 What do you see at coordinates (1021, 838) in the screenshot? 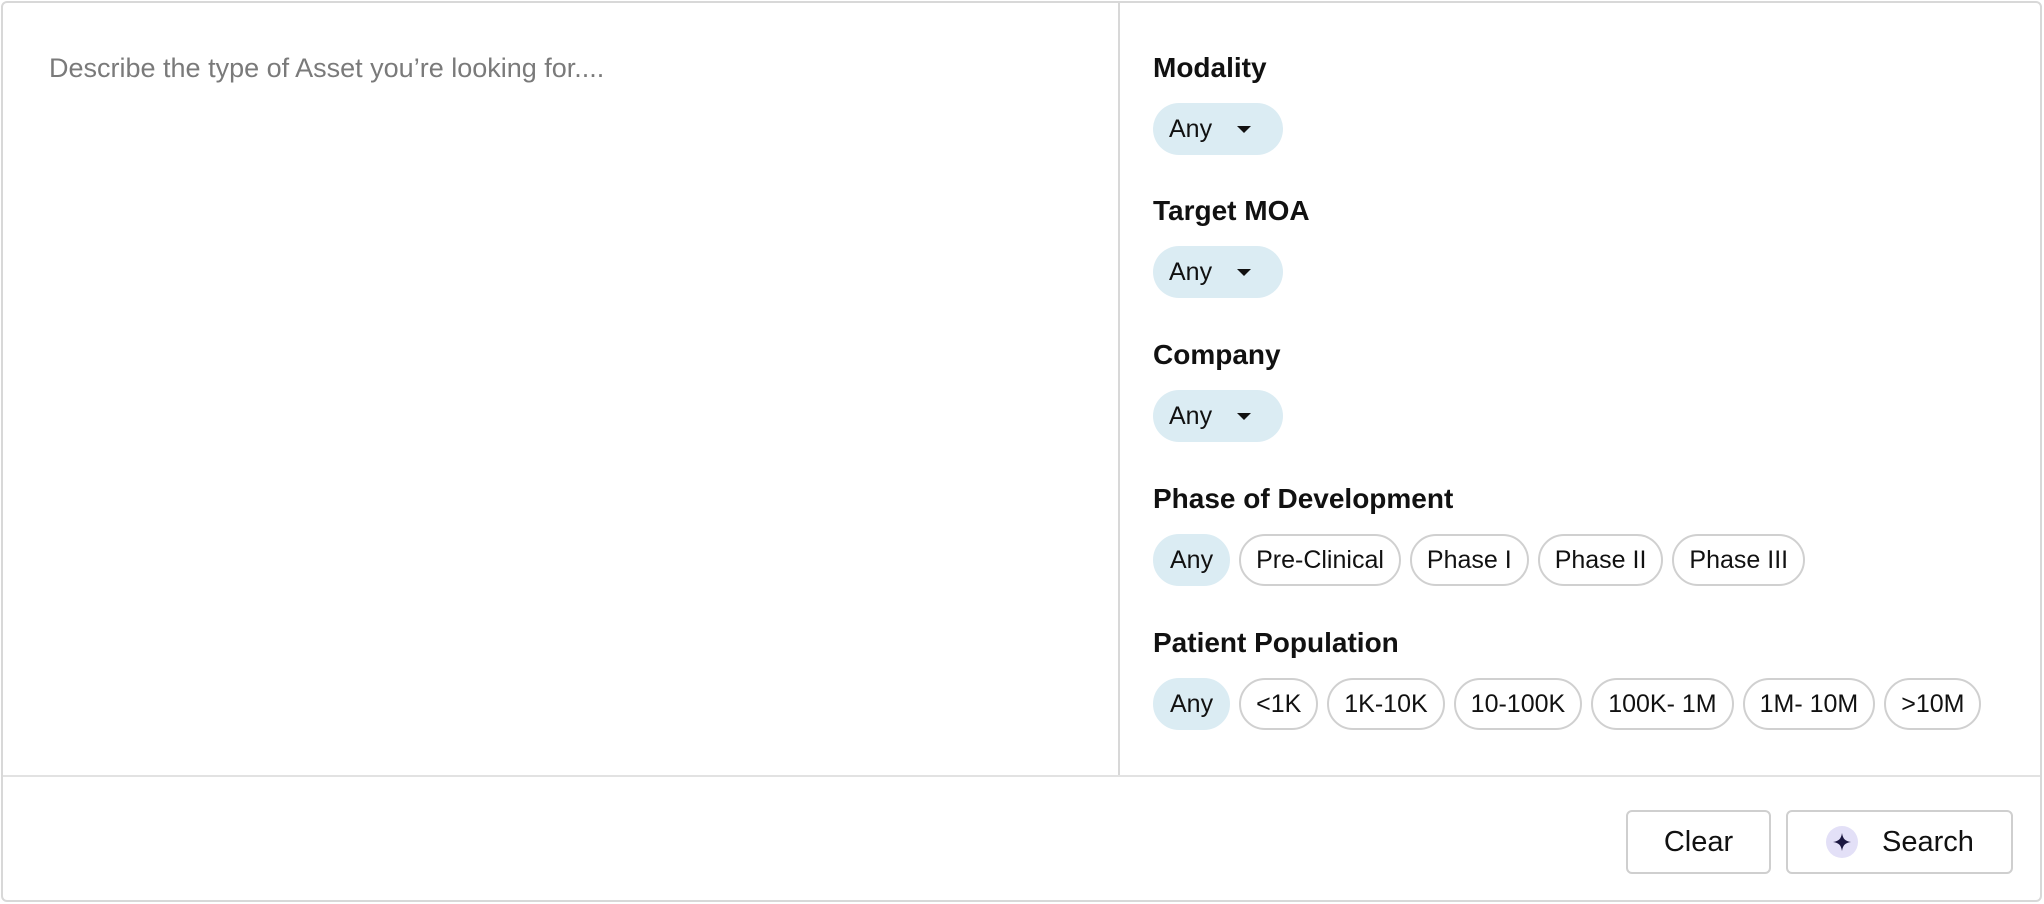
I see `action-footer: Clear Search` at bounding box center [1021, 838].